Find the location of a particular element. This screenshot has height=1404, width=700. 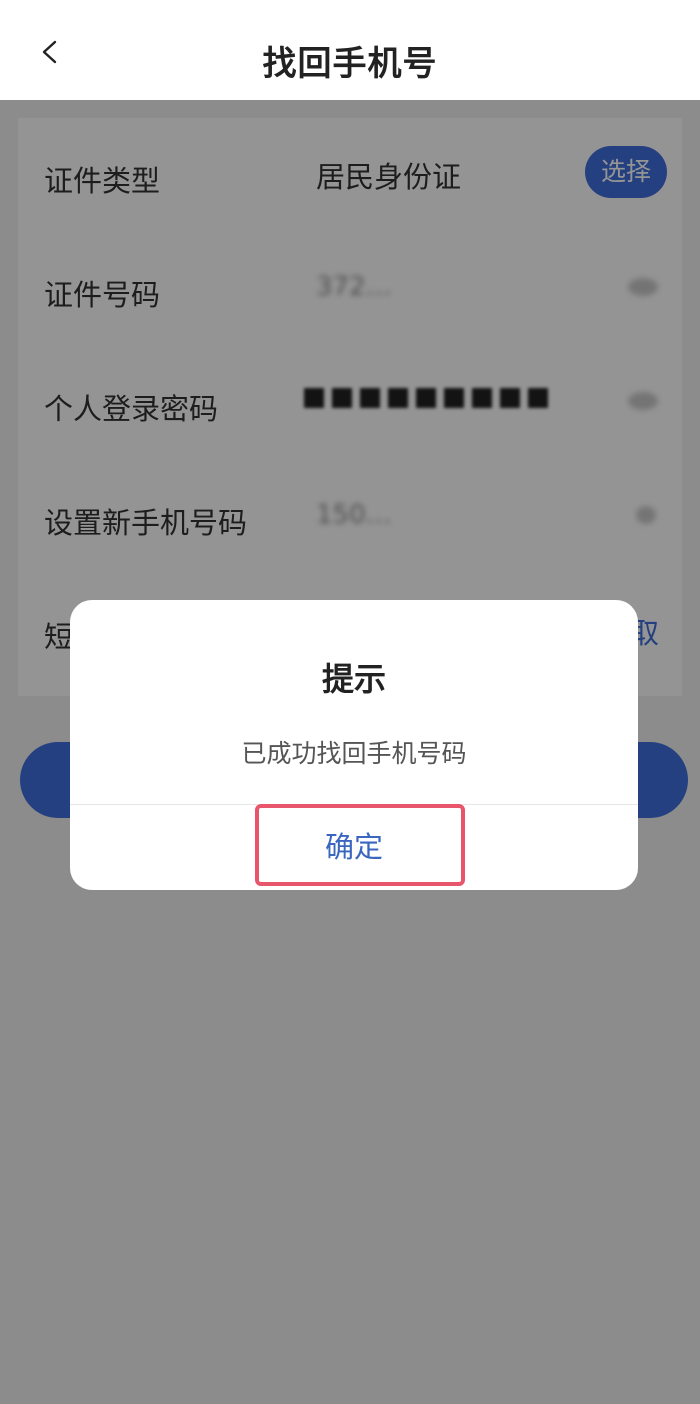

nav-bar: 找回手机号 is located at coordinates (350, 50).